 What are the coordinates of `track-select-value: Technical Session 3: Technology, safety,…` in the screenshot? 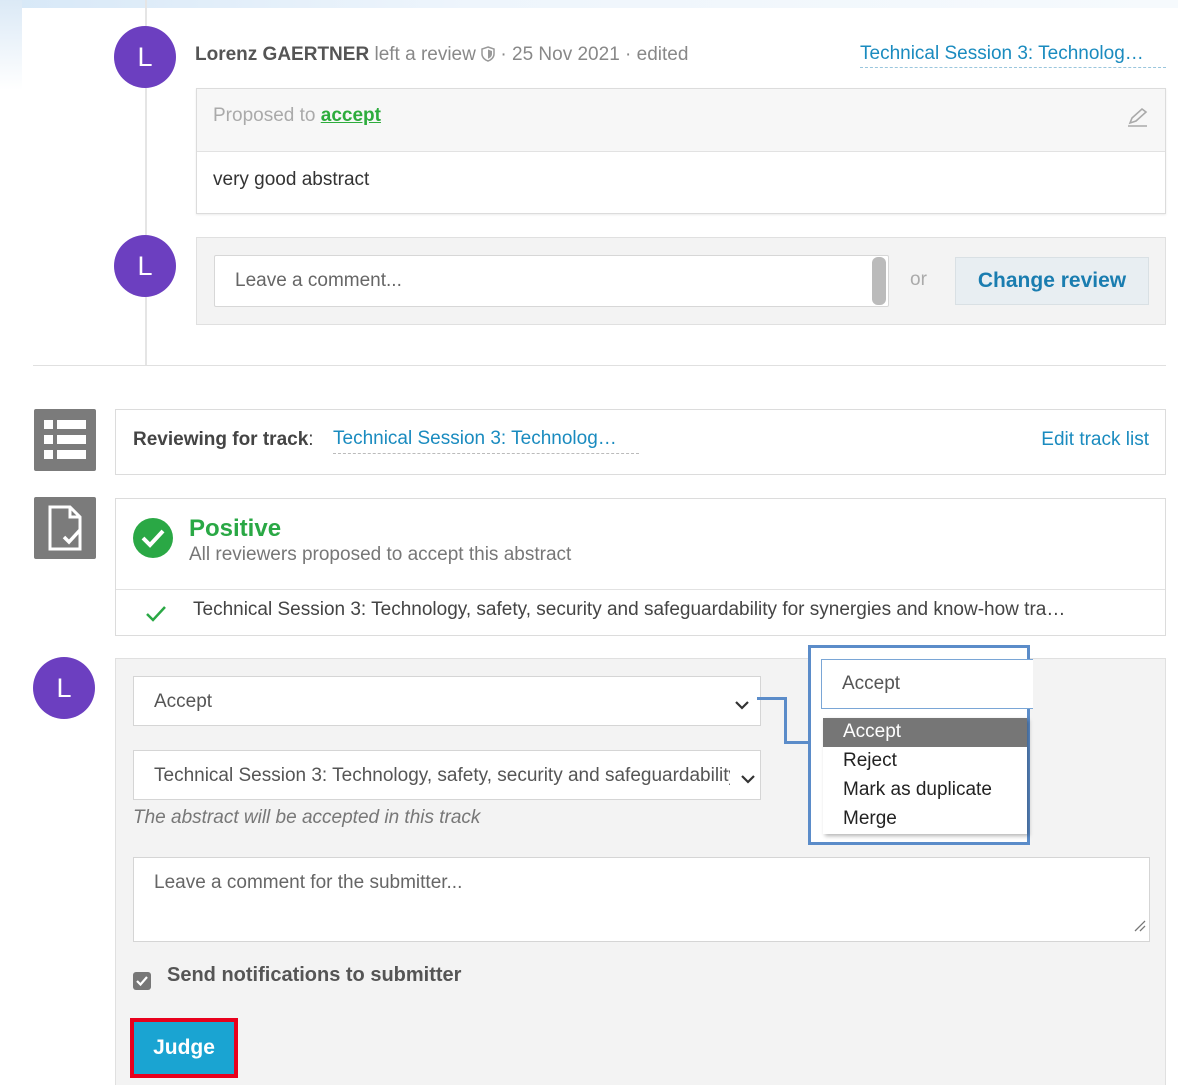 It's located at (457, 775).